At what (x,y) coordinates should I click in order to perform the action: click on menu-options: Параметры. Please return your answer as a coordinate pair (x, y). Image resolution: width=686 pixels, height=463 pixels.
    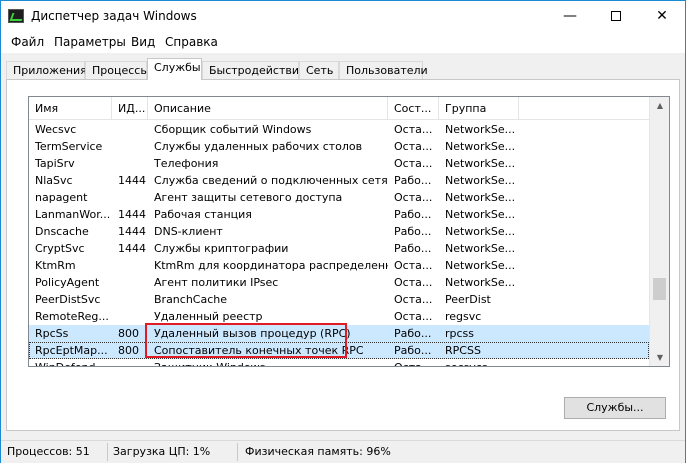
    Looking at the image, I should click on (90, 42).